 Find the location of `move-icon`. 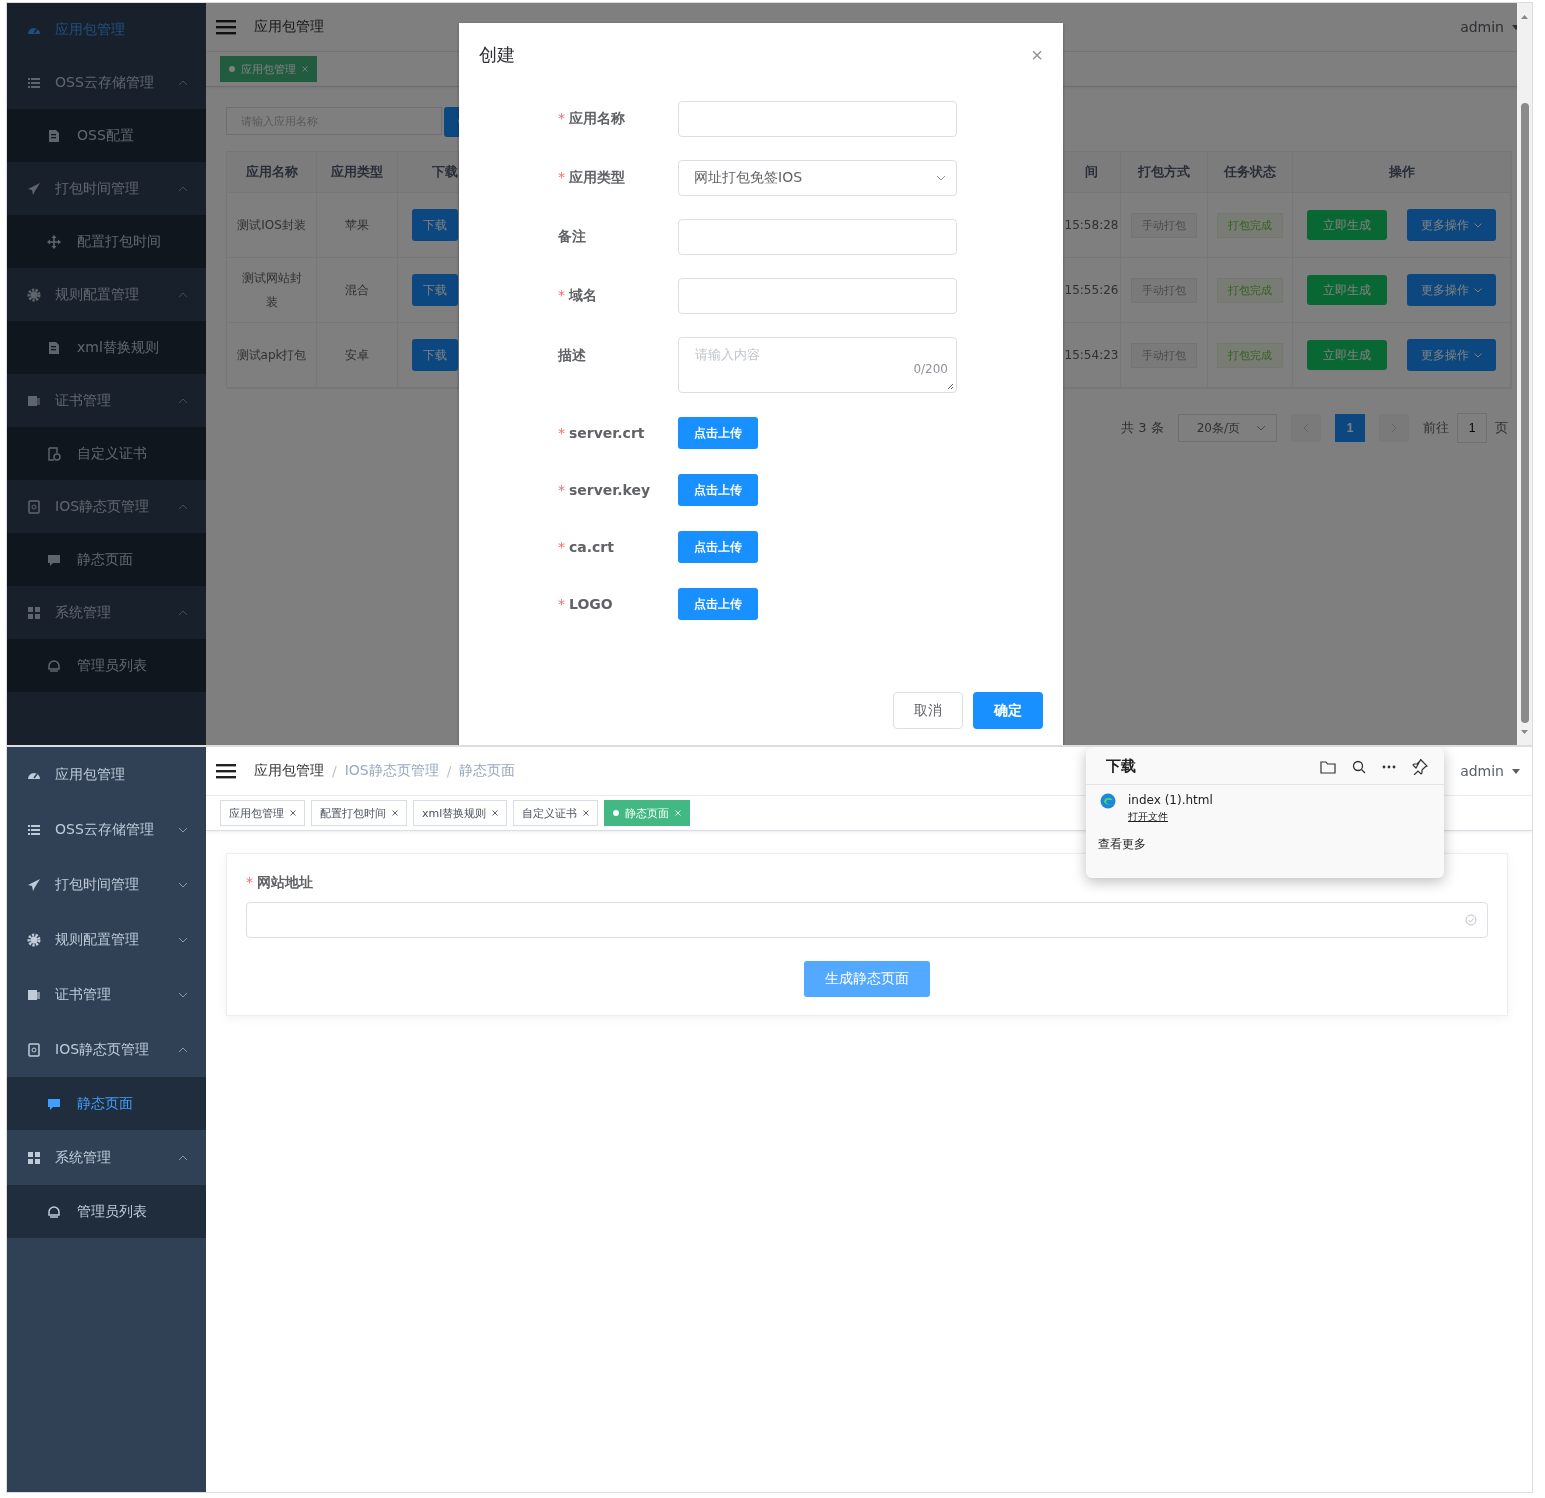

move-icon is located at coordinates (54, 241).